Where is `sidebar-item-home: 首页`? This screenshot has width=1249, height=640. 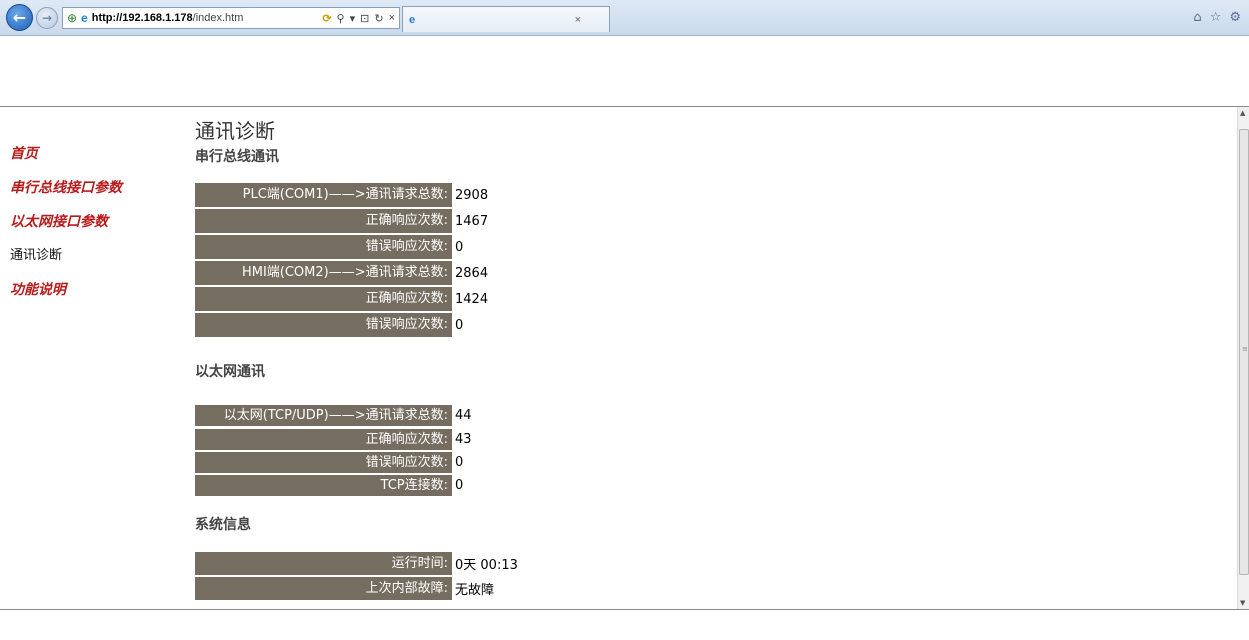
sidebar-item-home: 首页 is located at coordinates (95, 162).